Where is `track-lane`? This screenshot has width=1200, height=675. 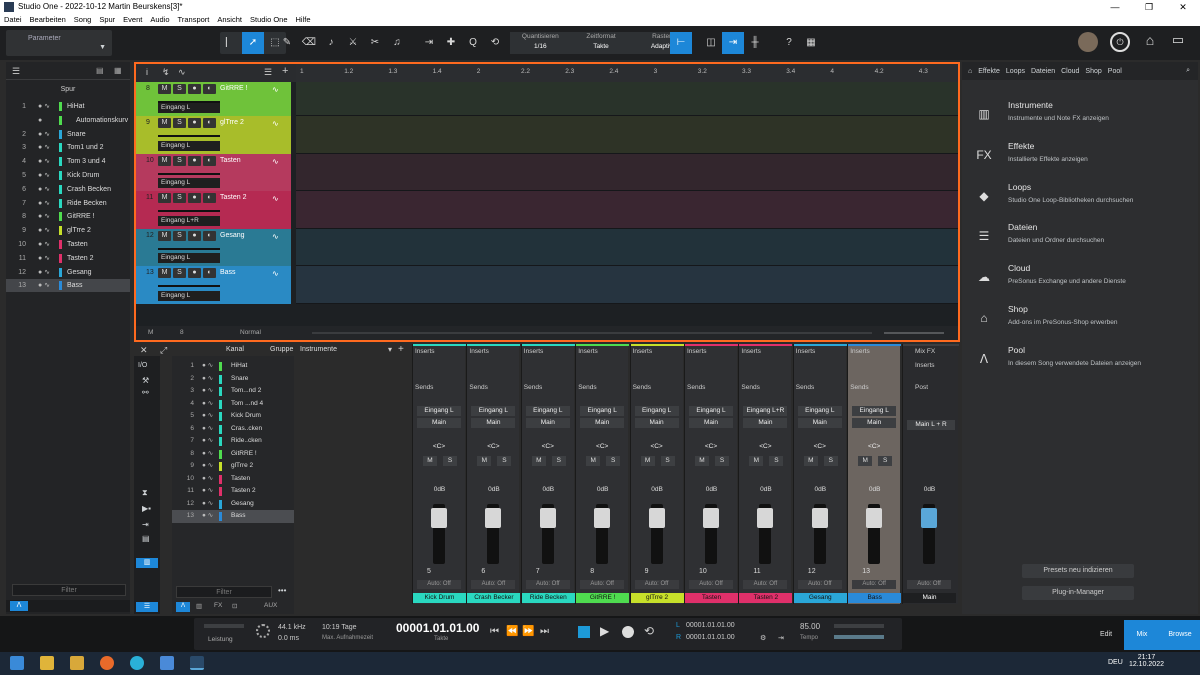 track-lane is located at coordinates (627, 172).